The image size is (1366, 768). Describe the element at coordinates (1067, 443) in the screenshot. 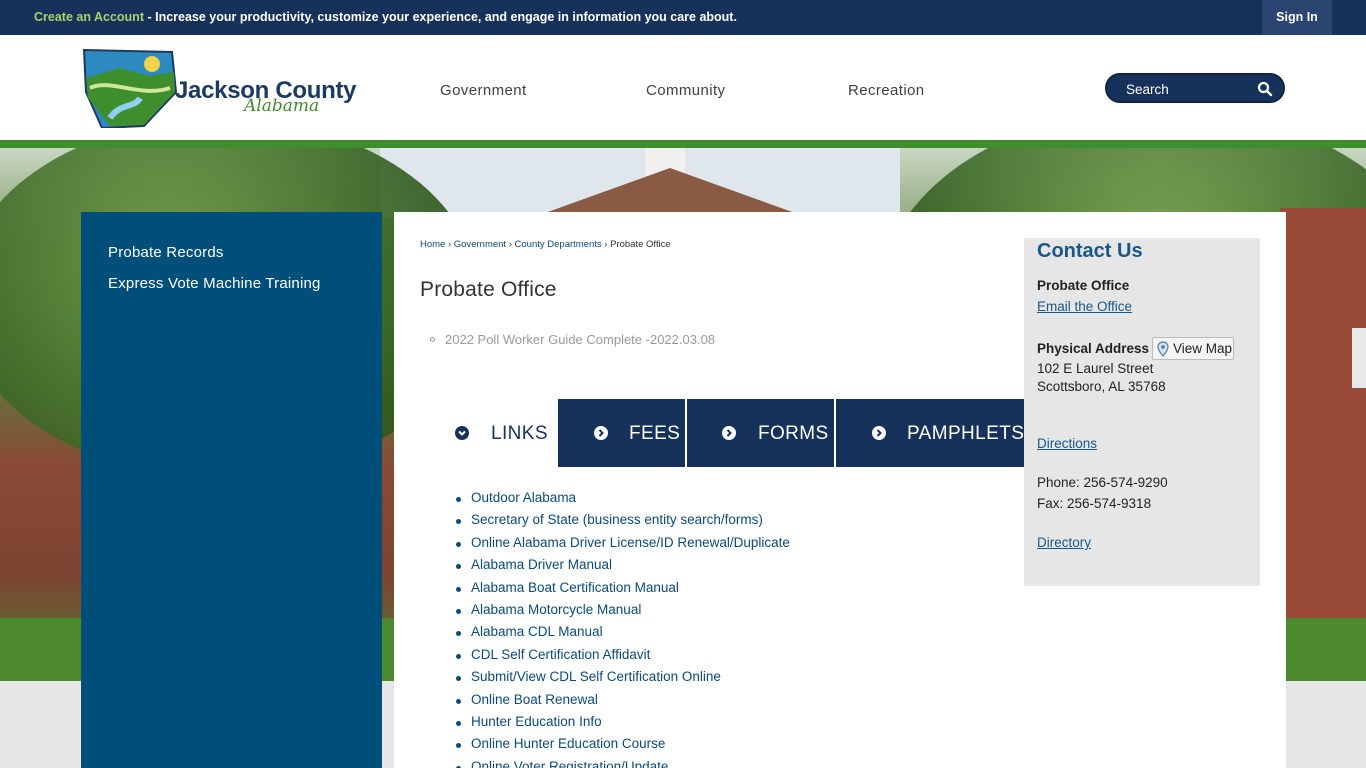

I see `directions-link: Directions` at that location.